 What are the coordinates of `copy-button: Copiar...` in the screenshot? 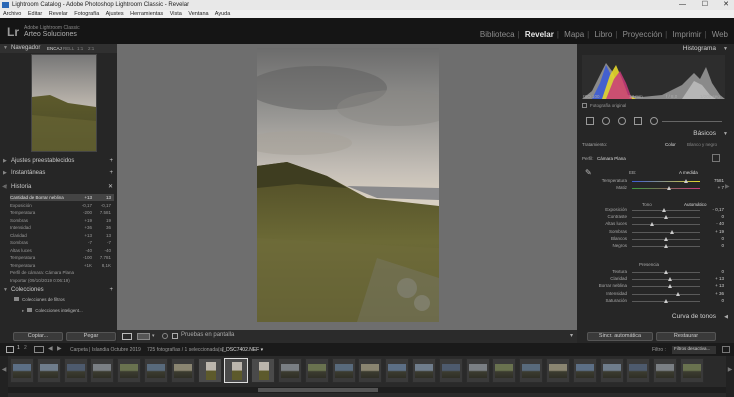 It's located at (38, 336).